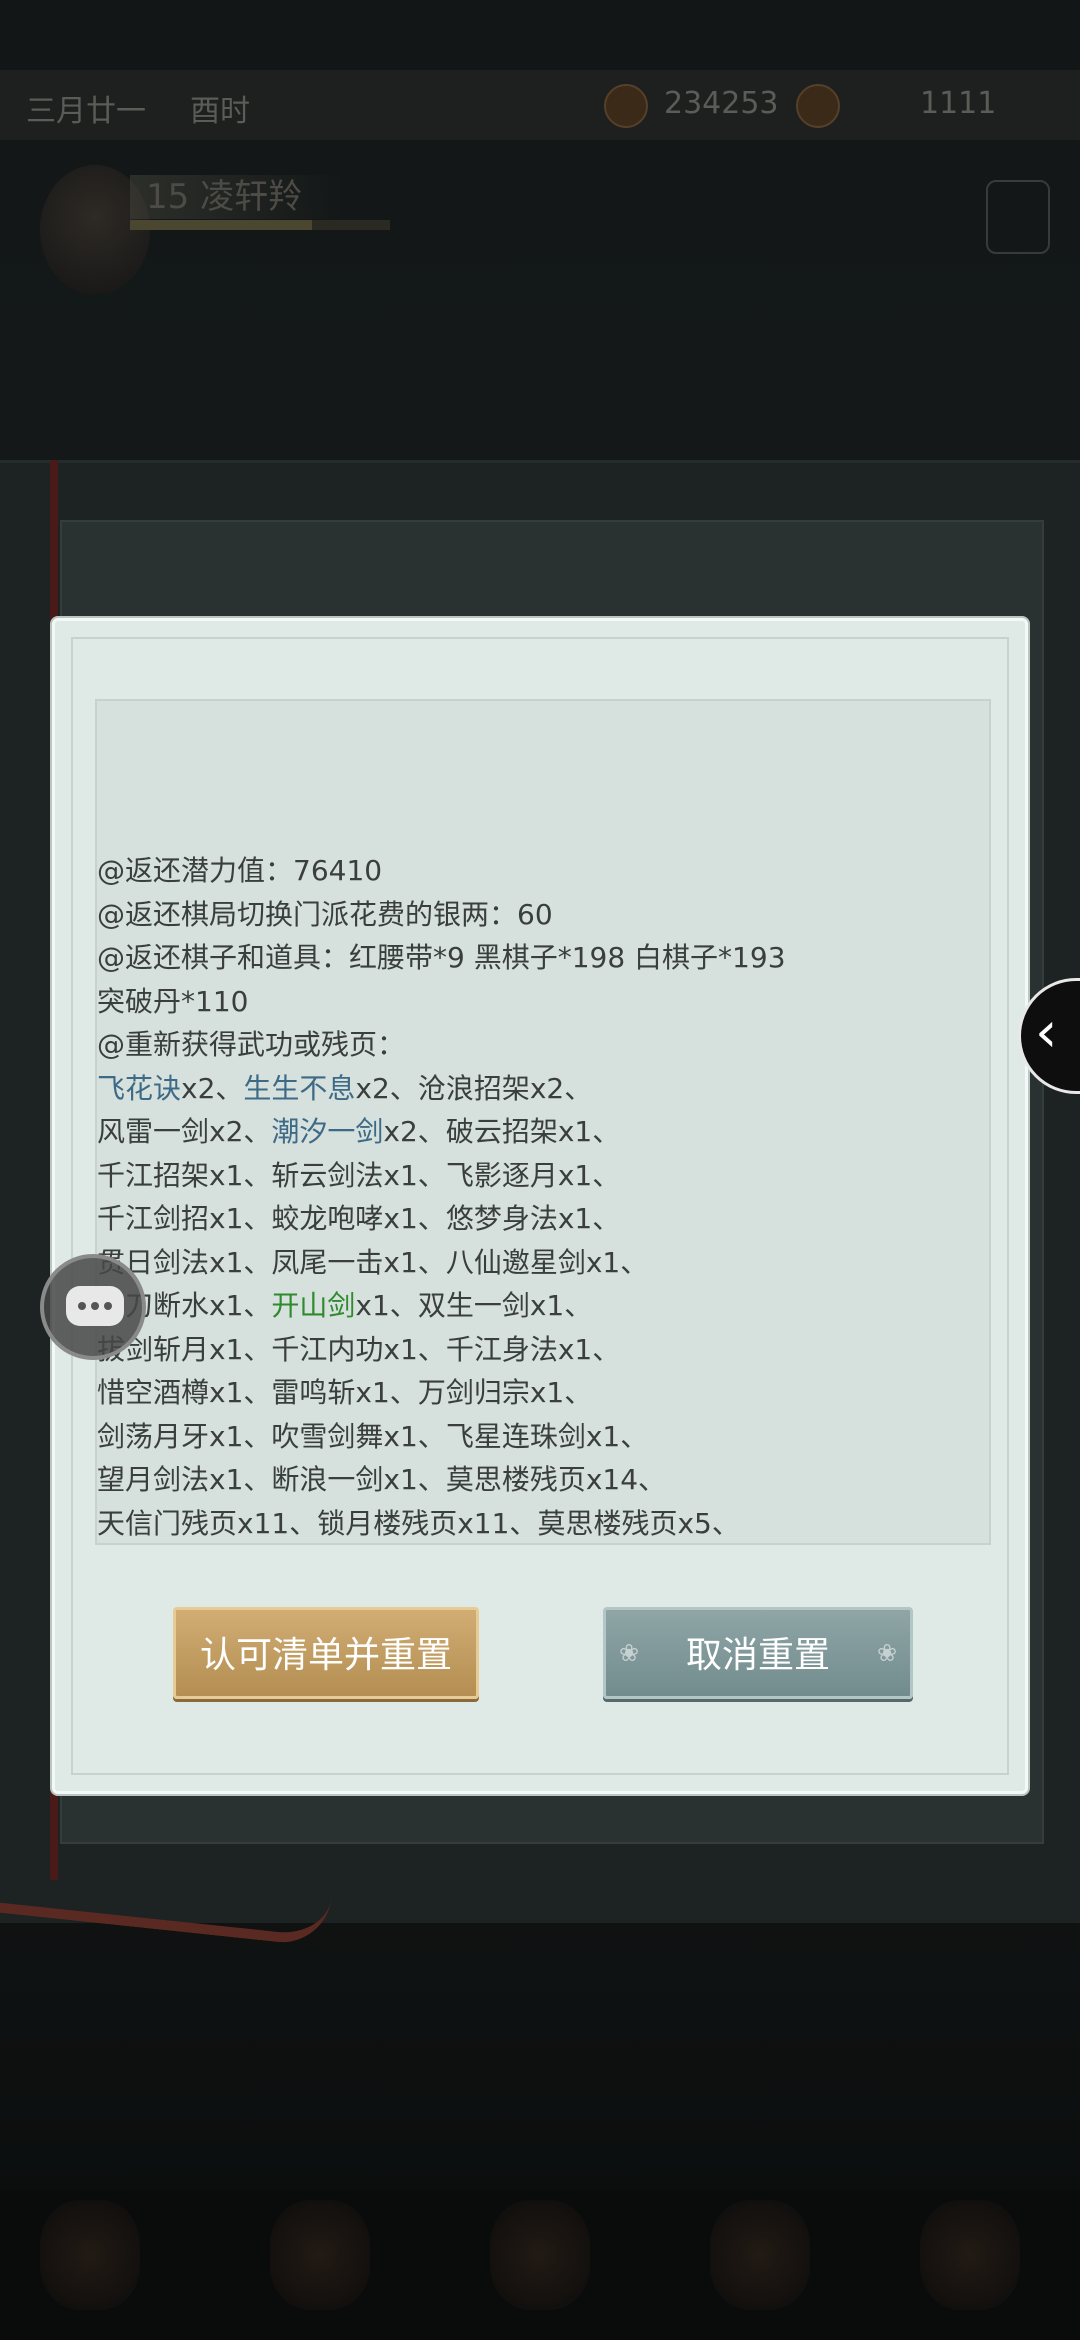  What do you see at coordinates (327, 1479) in the screenshot?
I see `skill-name: 断浪一剑` at bounding box center [327, 1479].